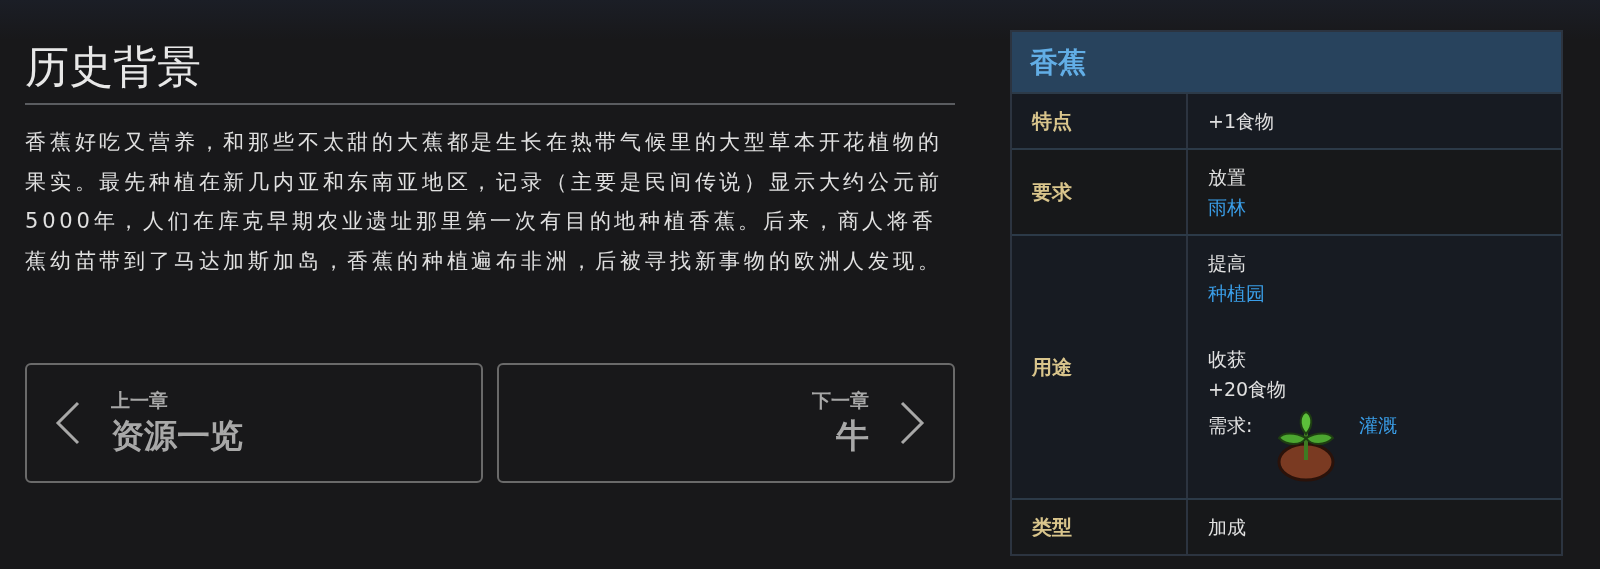  What do you see at coordinates (68, 423) in the screenshot?
I see `chevron-left-icon` at bounding box center [68, 423].